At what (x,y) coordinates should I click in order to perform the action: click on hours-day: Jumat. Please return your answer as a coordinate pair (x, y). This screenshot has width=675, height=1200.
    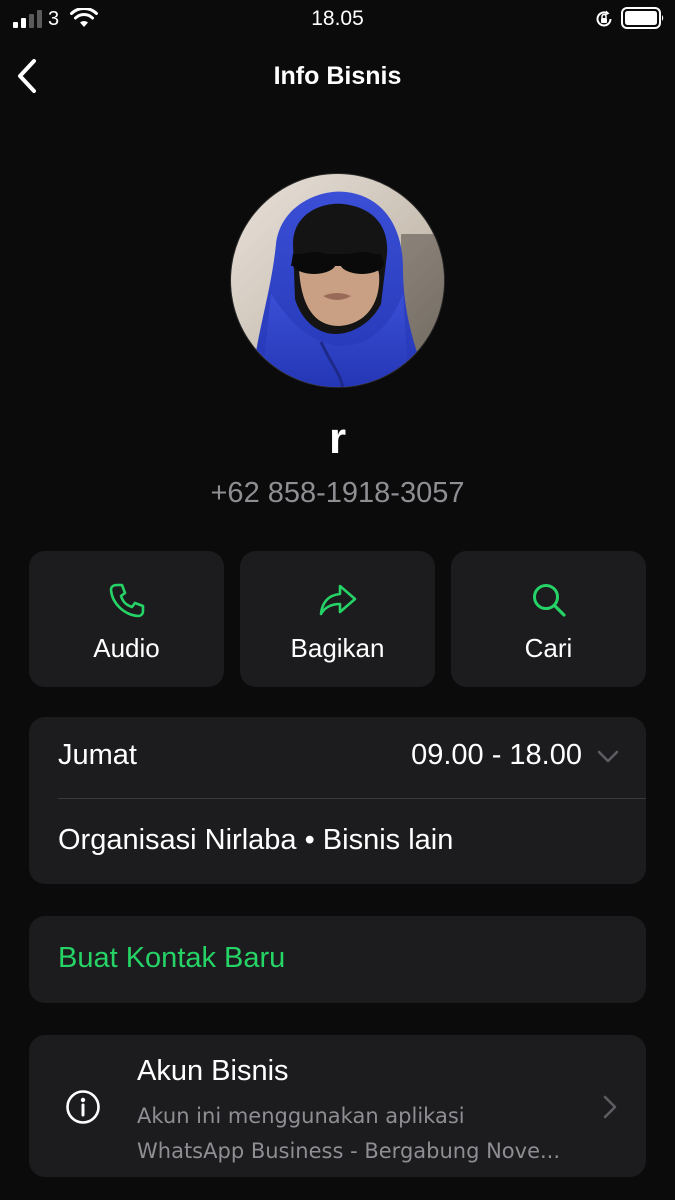
    Looking at the image, I should click on (97, 755).